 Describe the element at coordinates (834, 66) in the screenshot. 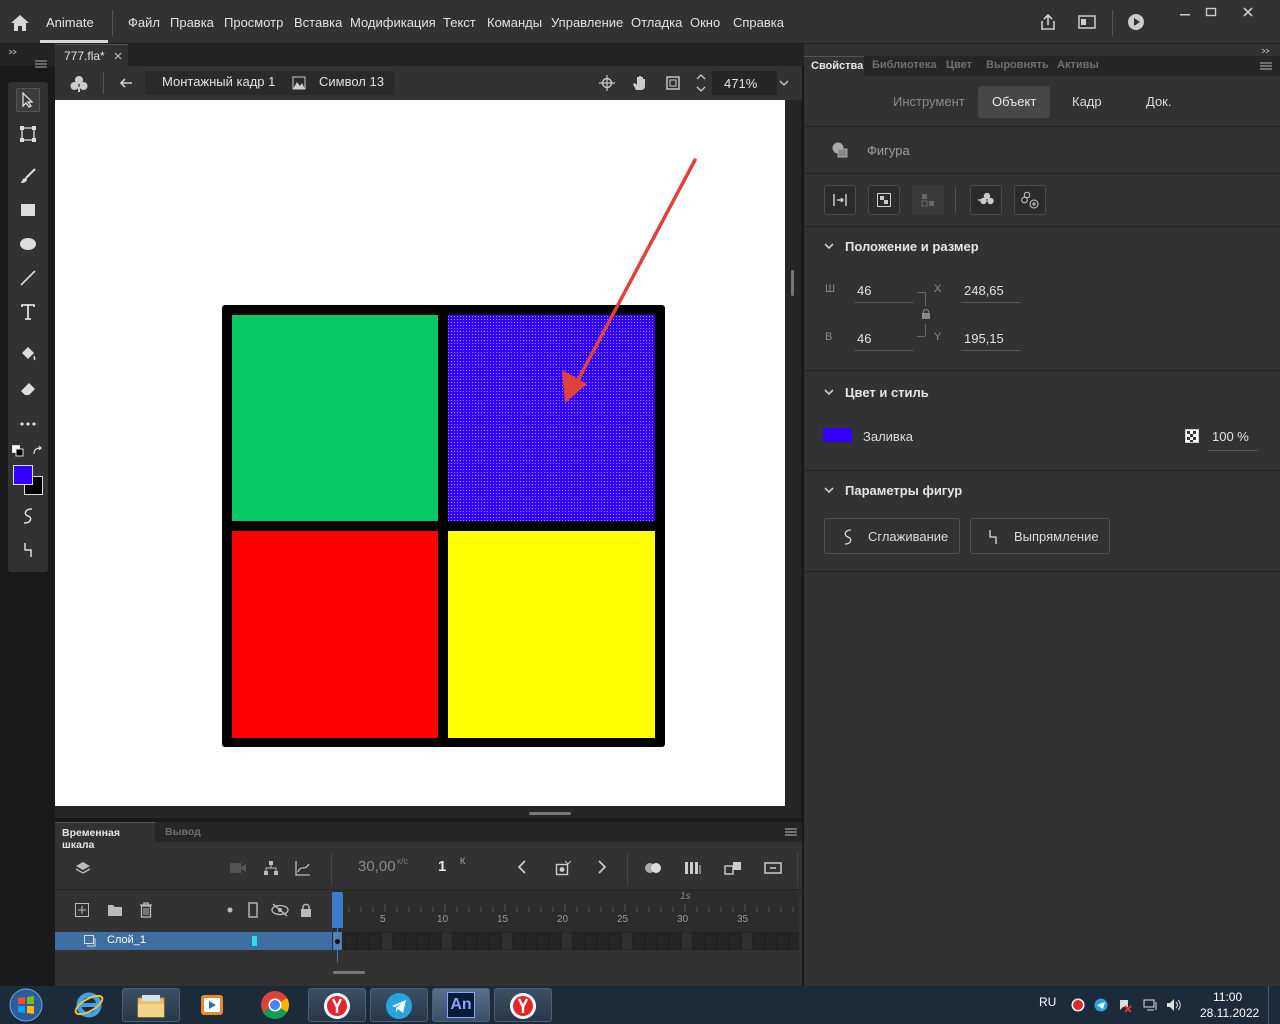

I see `tab-properties: Свойства` at that location.